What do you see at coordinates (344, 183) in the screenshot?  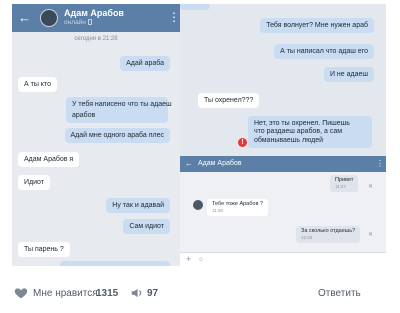 I see `message-bubble: Привет 11:27` at bounding box center [344, 183].